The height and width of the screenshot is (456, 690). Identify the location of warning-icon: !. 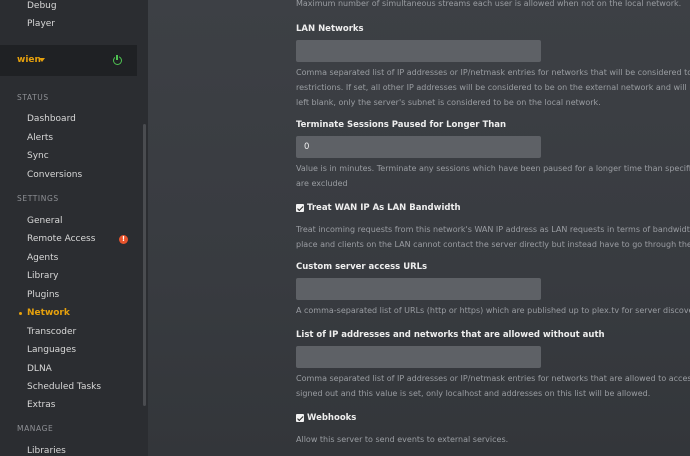
(123, 239).